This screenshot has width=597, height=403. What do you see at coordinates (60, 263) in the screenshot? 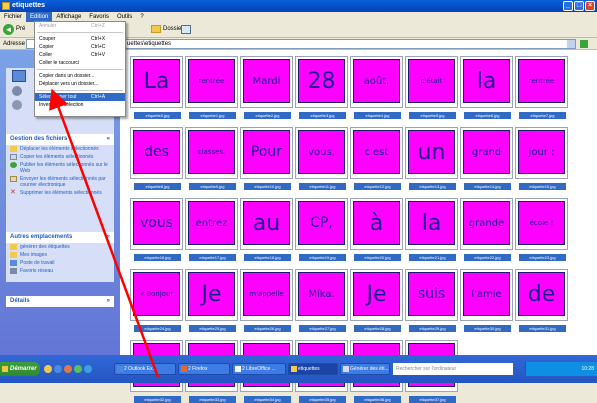
I see `place-poste-travail: Poste de travail` at bounding box center [60, 263].